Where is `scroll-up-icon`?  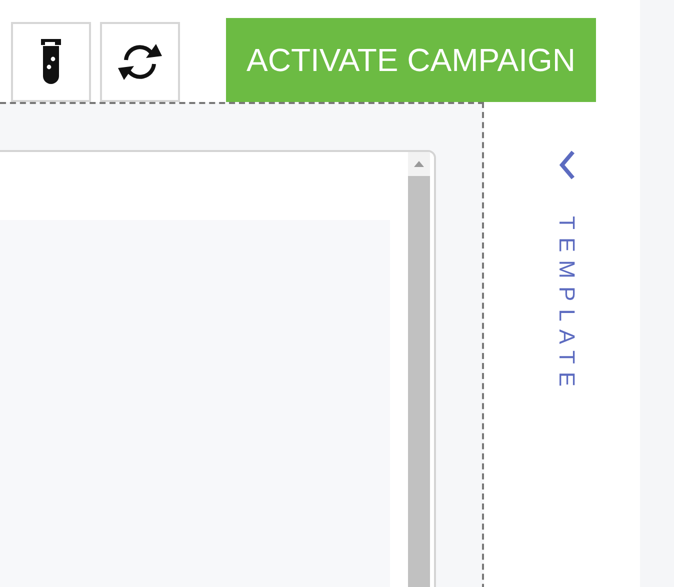 scroll-up-icon is located at coordinates (419, 164).